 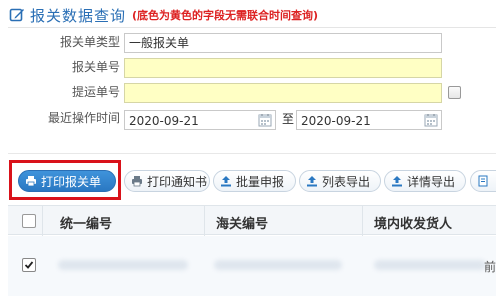 I want to click on check-icon, so click(x=29, y=265).